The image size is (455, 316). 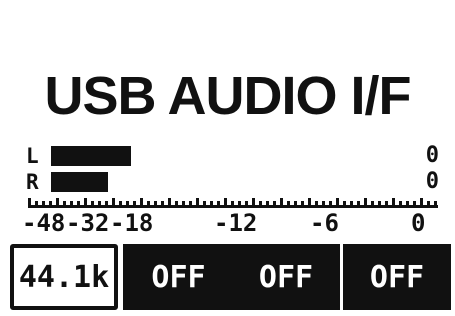 What do you see at coordinates (178, 277) in the screenshot?
I see `function-button-2: OFF` at bounding box center [178, 277].